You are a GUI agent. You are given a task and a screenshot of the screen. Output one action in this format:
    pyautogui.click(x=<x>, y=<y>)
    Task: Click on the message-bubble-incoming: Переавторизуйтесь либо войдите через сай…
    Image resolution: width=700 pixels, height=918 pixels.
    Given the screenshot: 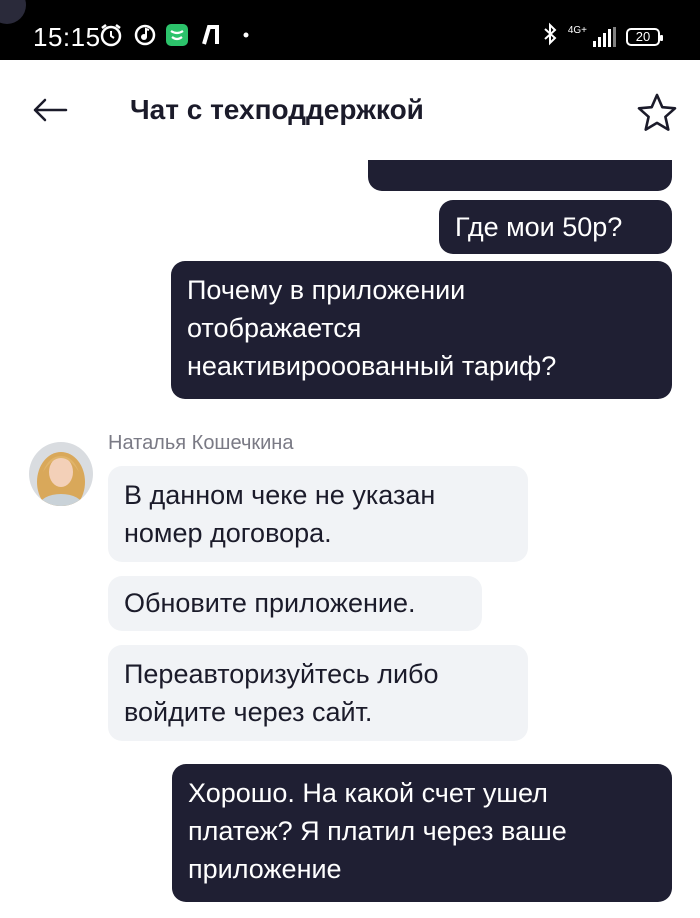 What is the action you would take?
    pyautogui.click(x=318, y=693)
    